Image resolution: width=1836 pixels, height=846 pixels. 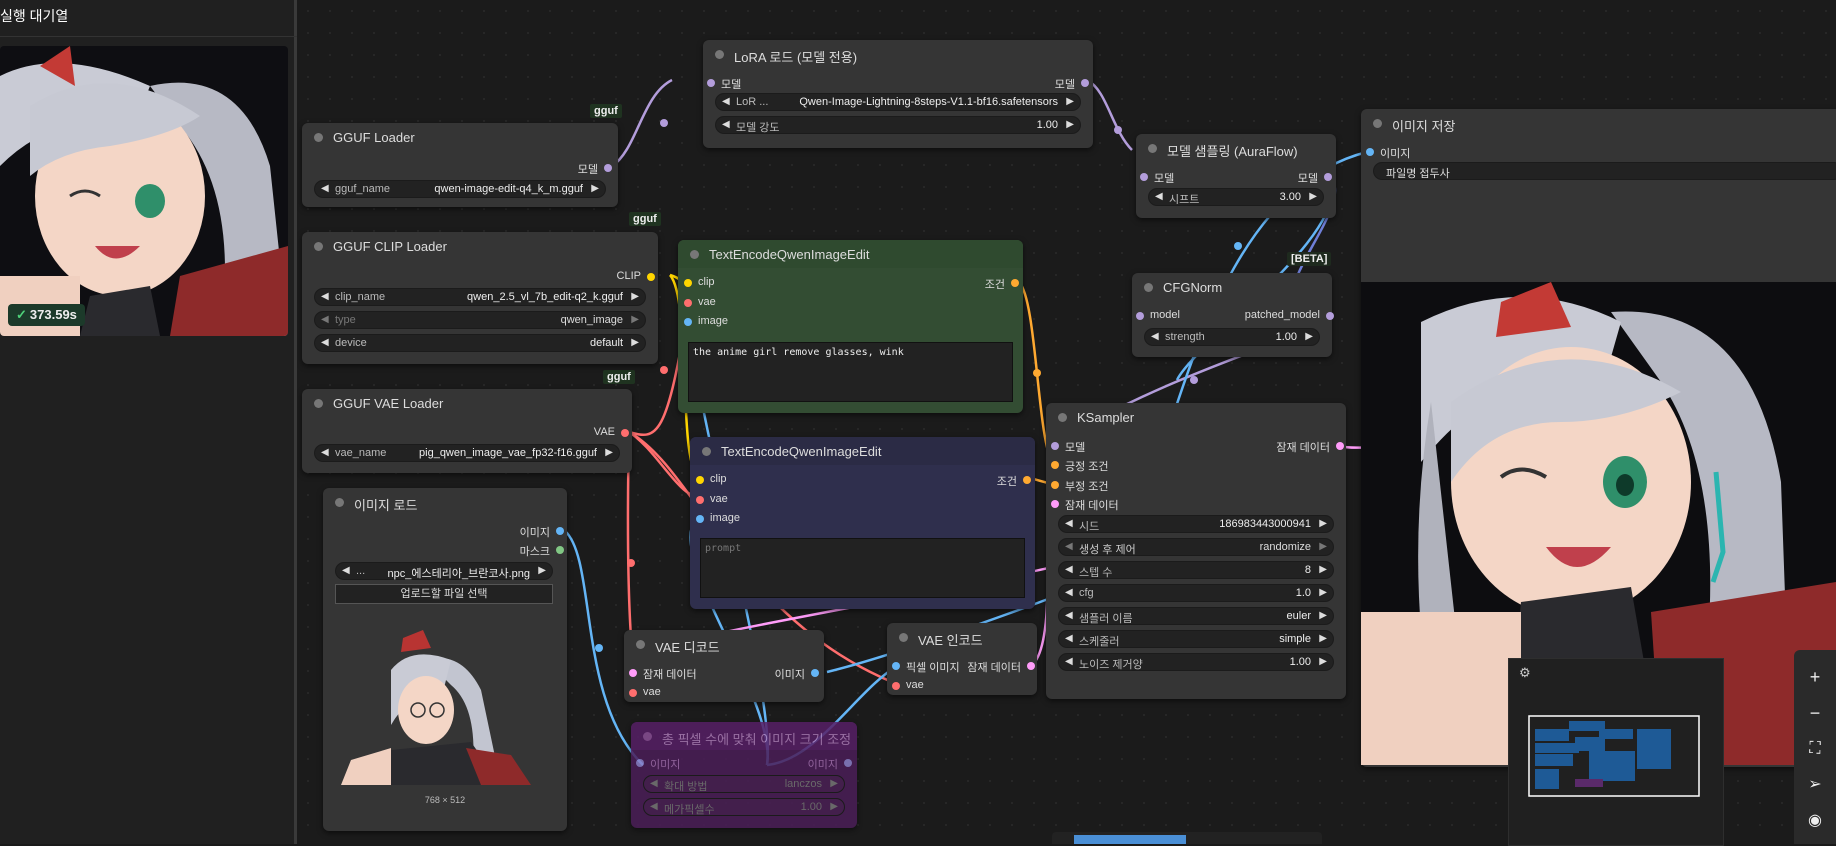 I want to click on widget-control-after-generate: ◀ 생성 후 제어 randomize ▶, so click(x=1196, y=547).